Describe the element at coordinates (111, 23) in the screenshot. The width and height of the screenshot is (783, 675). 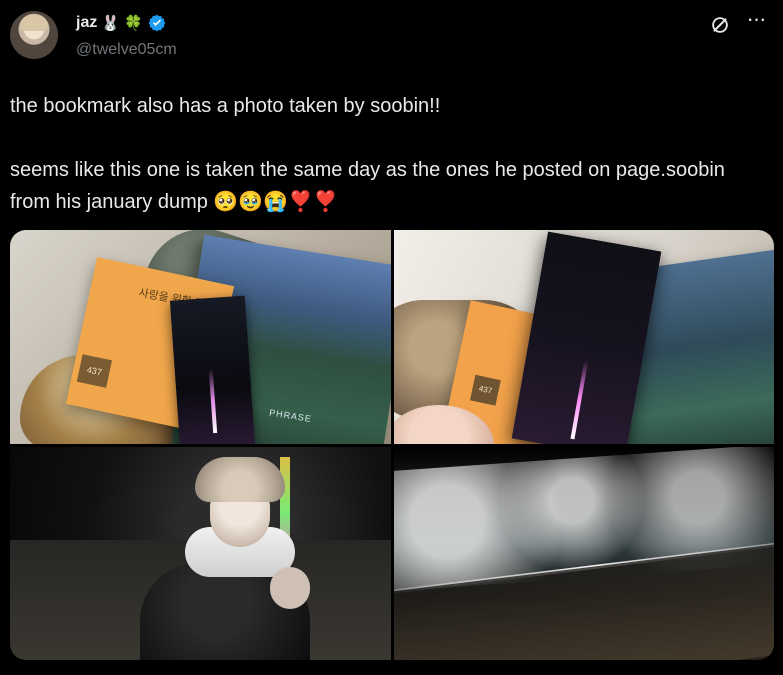
I see `rabbit-emoji: 🐰` at that location.